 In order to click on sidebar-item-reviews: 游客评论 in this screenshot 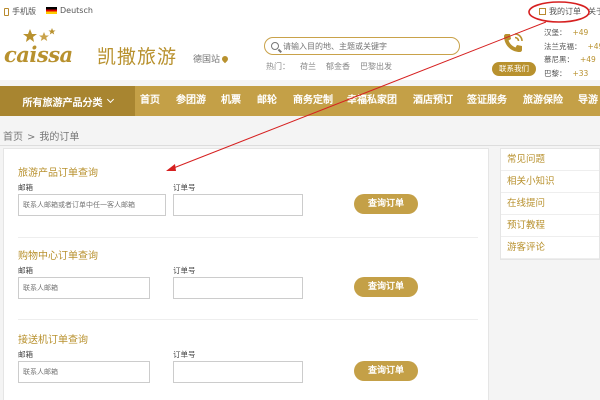, I will do `click(550, 248)`.